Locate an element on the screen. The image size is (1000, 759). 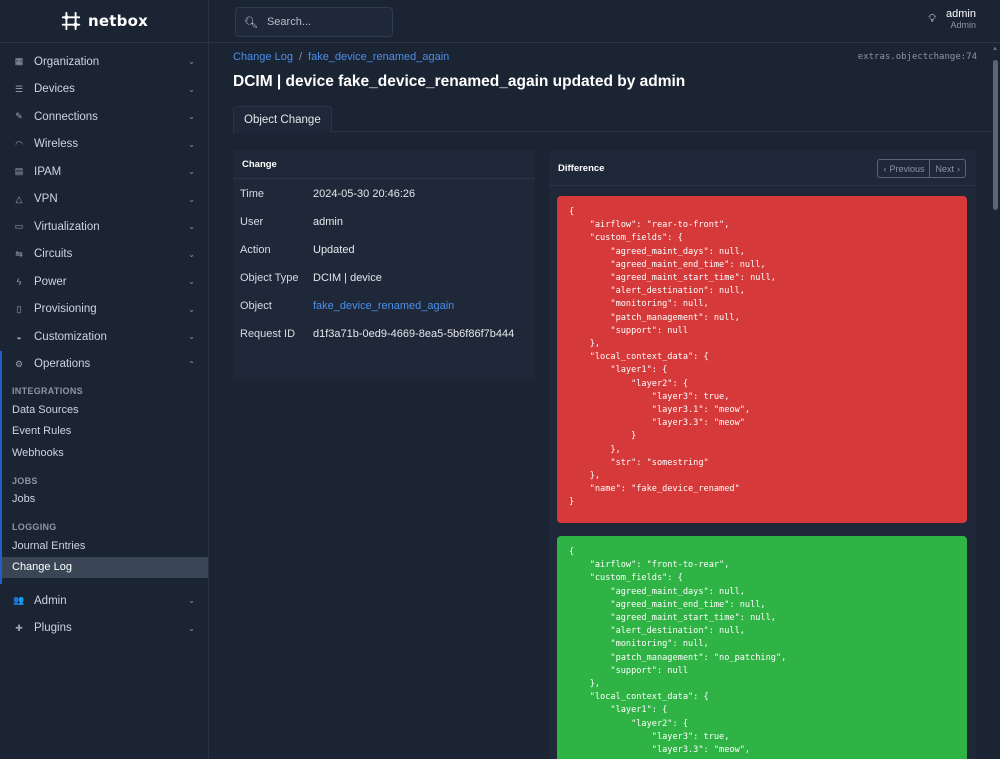
sidebar-item-label: Wireless is located at coordinates (56, 144).